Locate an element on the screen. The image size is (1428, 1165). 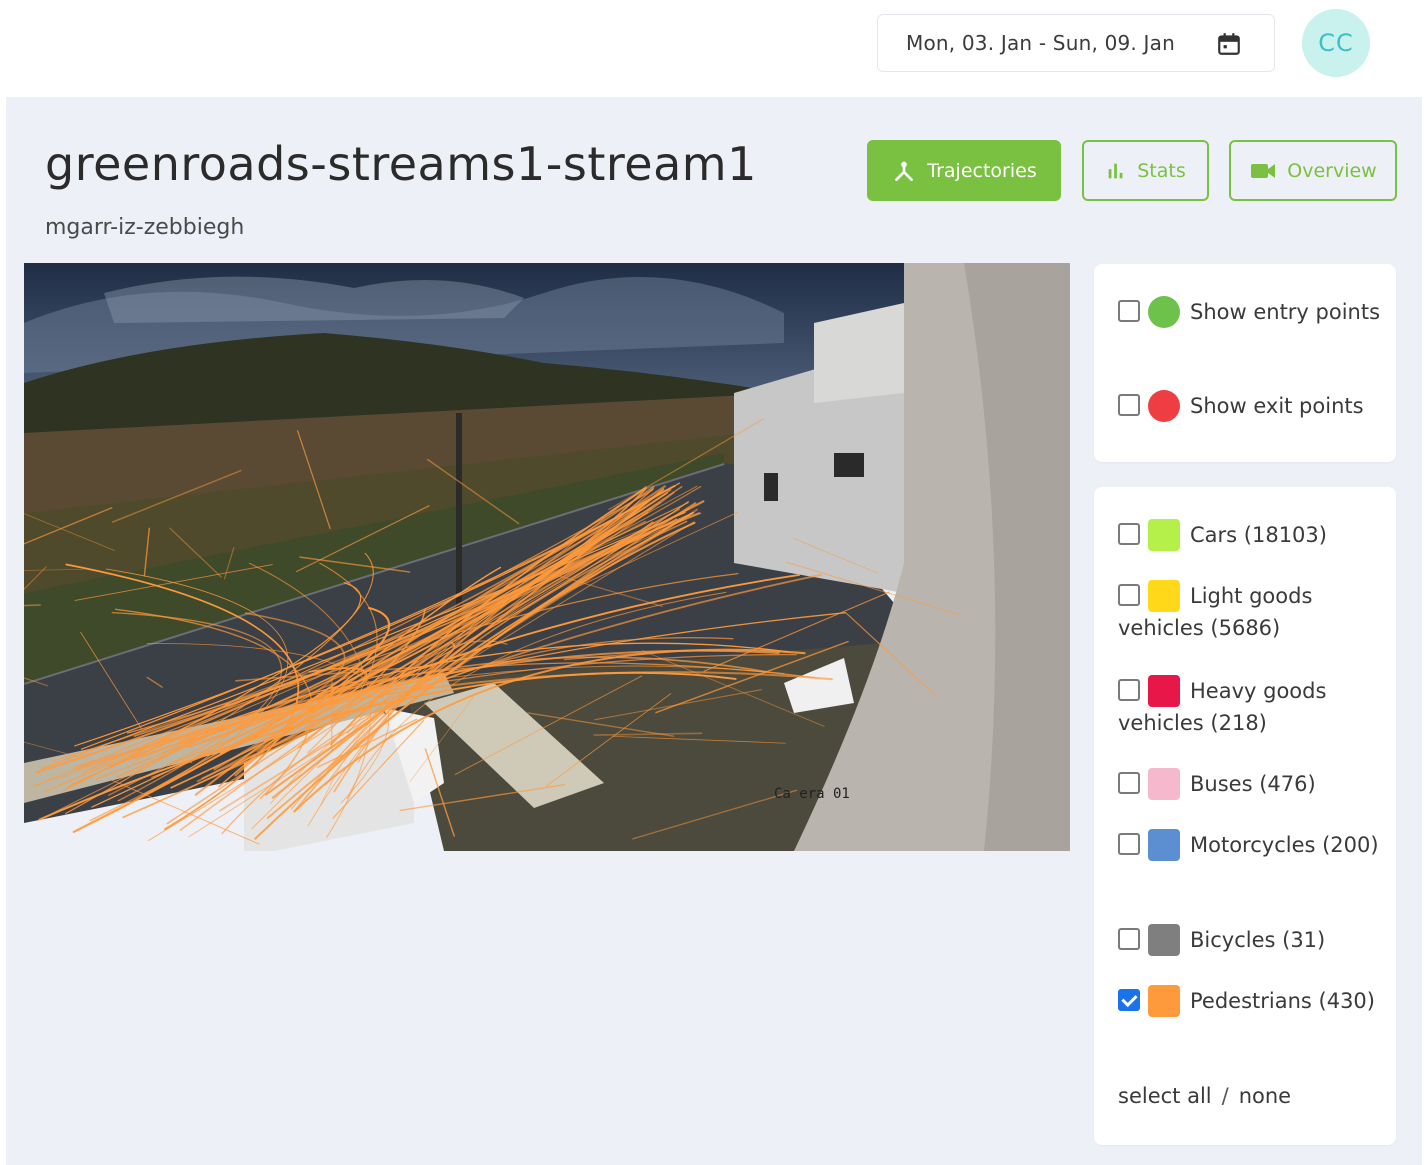
stats-label: Stats is located at coordinates (1161, 170).